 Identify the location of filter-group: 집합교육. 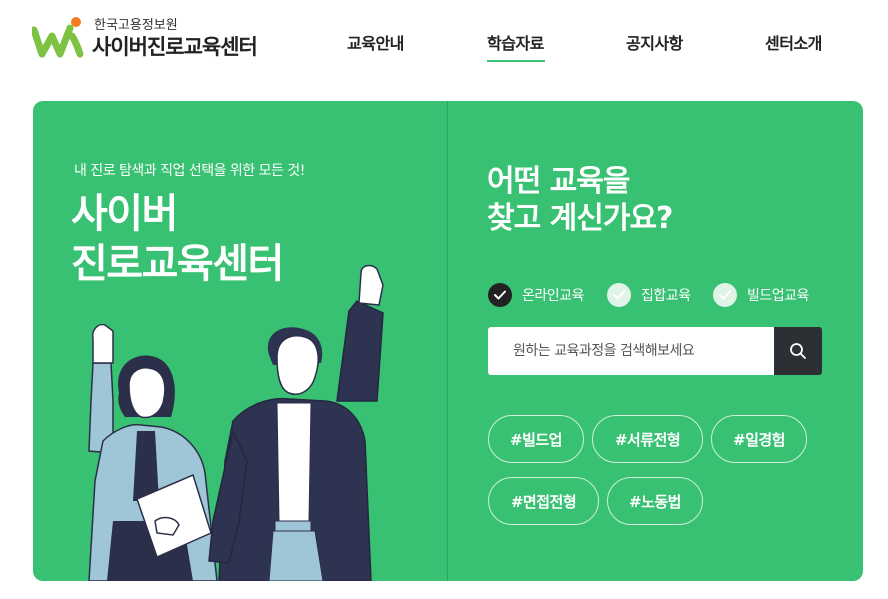
(649, 295).